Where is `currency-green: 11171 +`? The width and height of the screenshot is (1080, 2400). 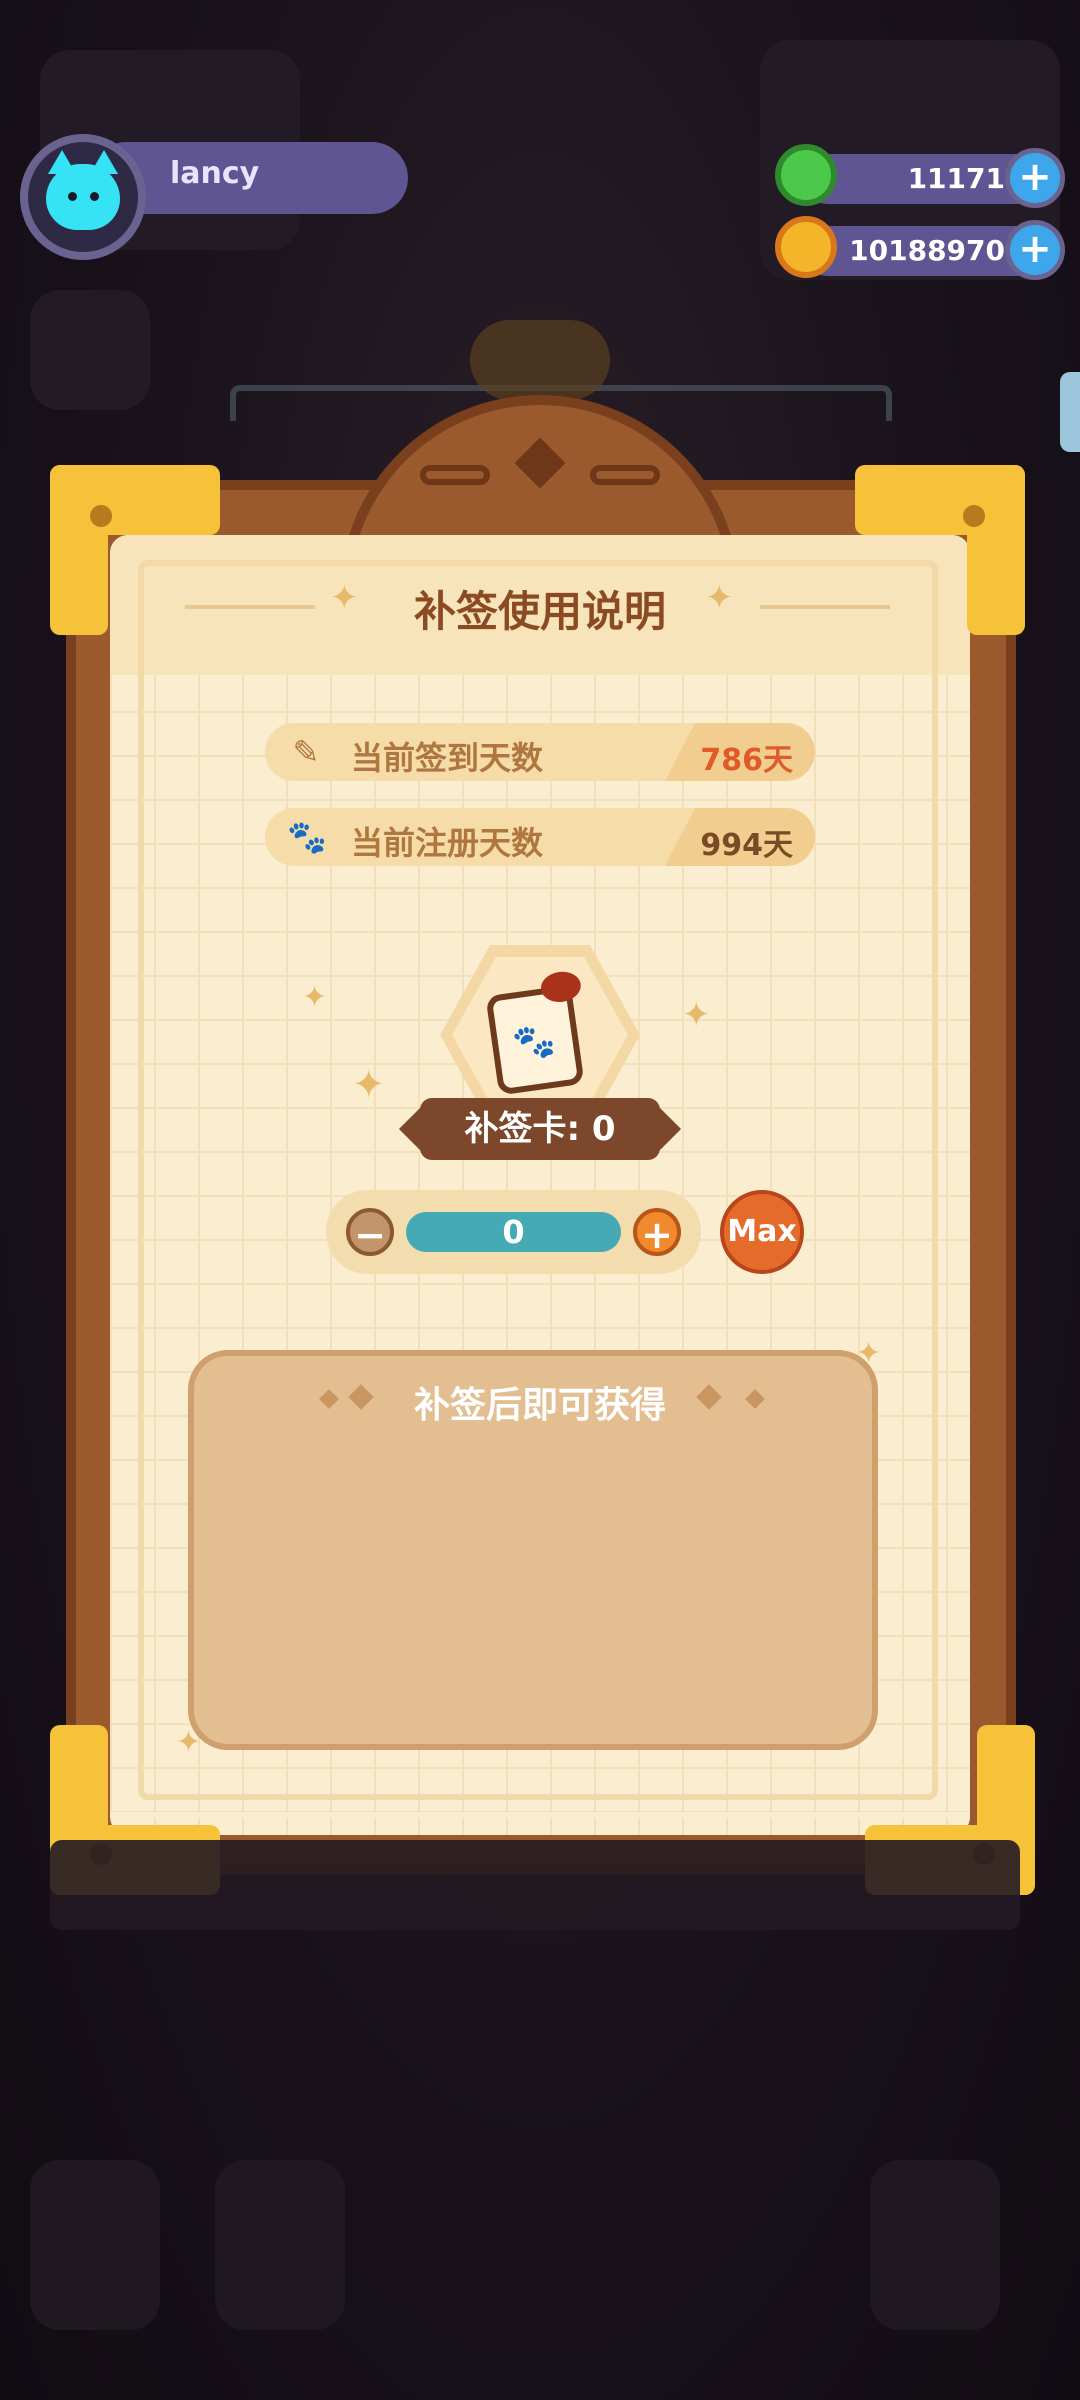 currency-green: 11171 + is located at coordinates (920, 176).